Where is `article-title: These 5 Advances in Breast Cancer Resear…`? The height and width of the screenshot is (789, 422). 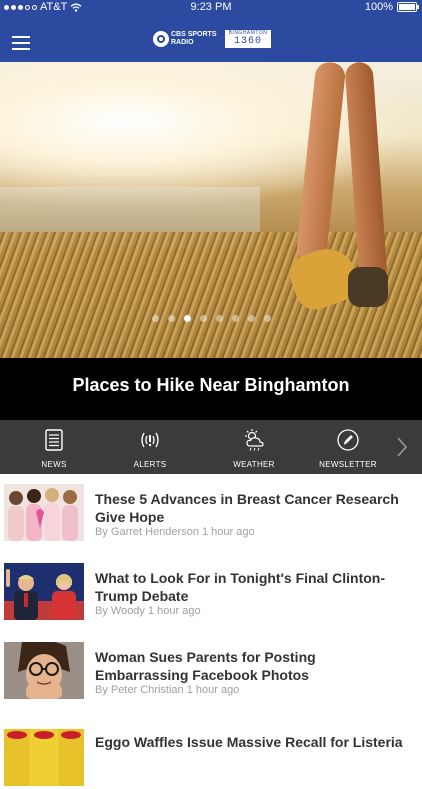 article-title: These 5 Advances in Breast Cancer Resear… is located at coordinates (252, 508).